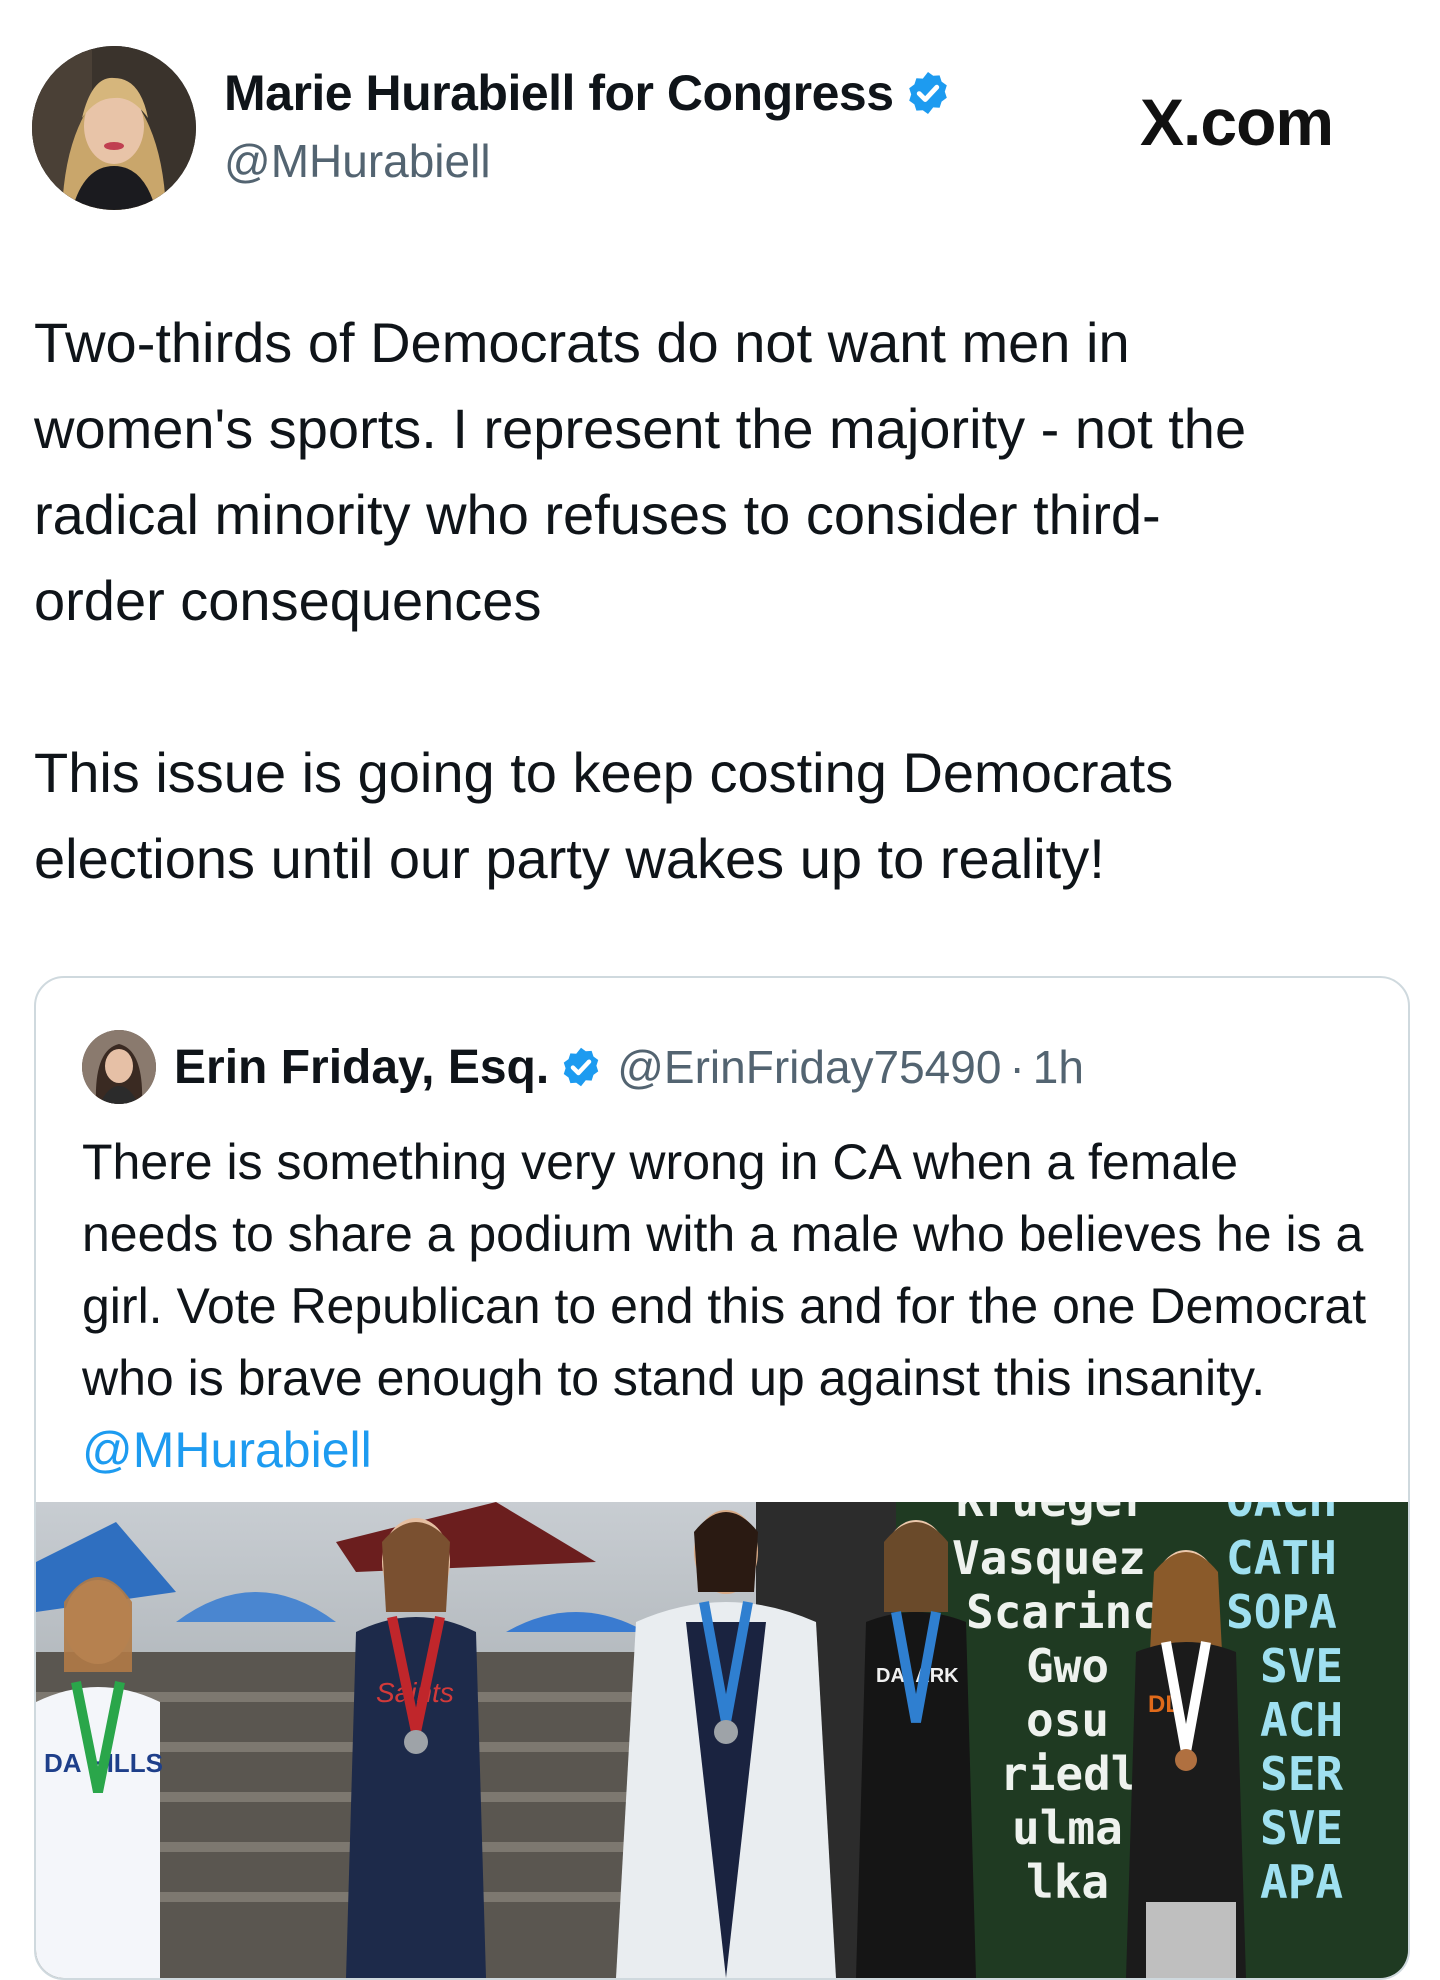  Describe the element at coordinates (1067, 1882) in the screenshot. I see `board-name-8: lka` at that location.